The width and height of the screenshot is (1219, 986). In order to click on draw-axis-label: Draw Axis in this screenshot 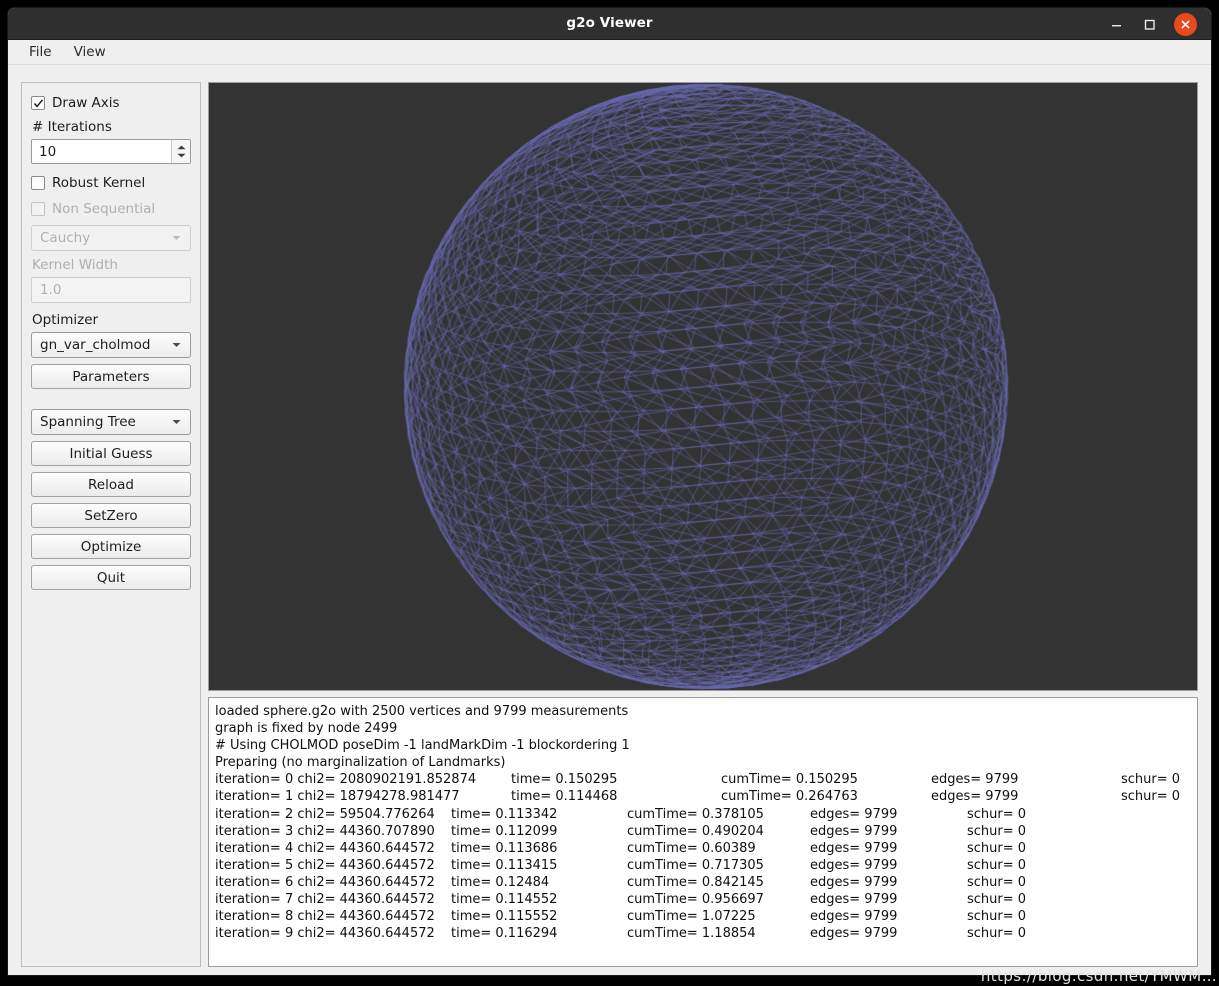, I will do `click(86, 103)`.